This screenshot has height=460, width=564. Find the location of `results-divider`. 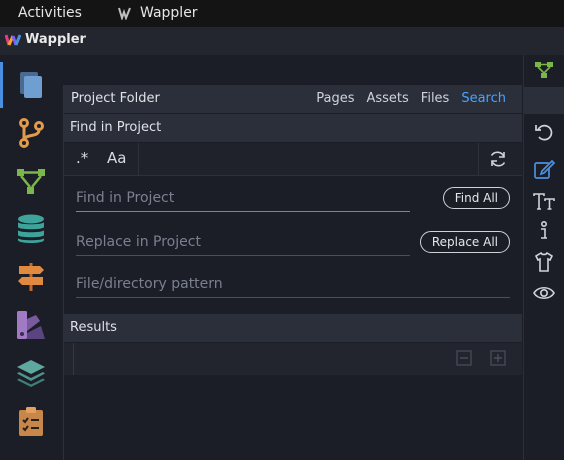

results-divider is located at coordinates (73, 359).